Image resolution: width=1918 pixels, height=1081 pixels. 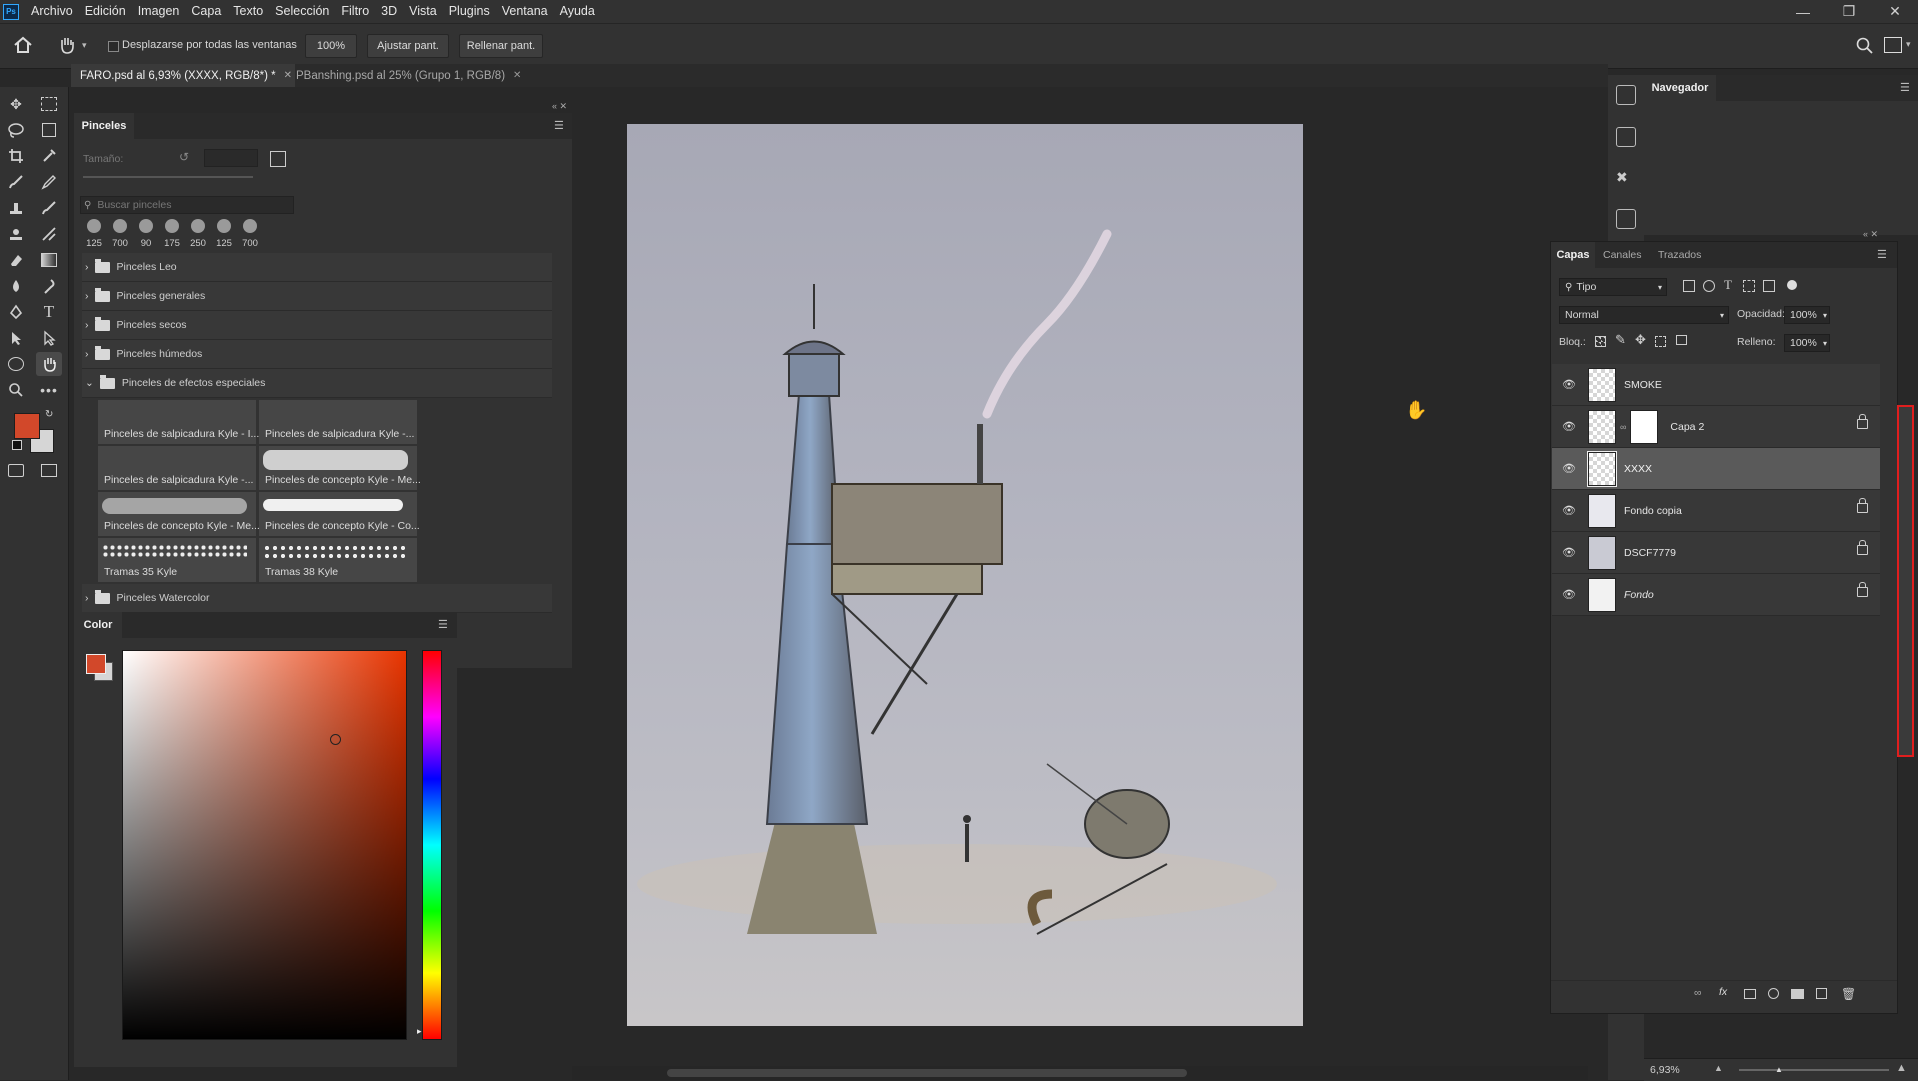 What do you see at coordinates (16, 470) in the screenshot?
I see `quick-mask-icon` at bounding box center [16, 470].